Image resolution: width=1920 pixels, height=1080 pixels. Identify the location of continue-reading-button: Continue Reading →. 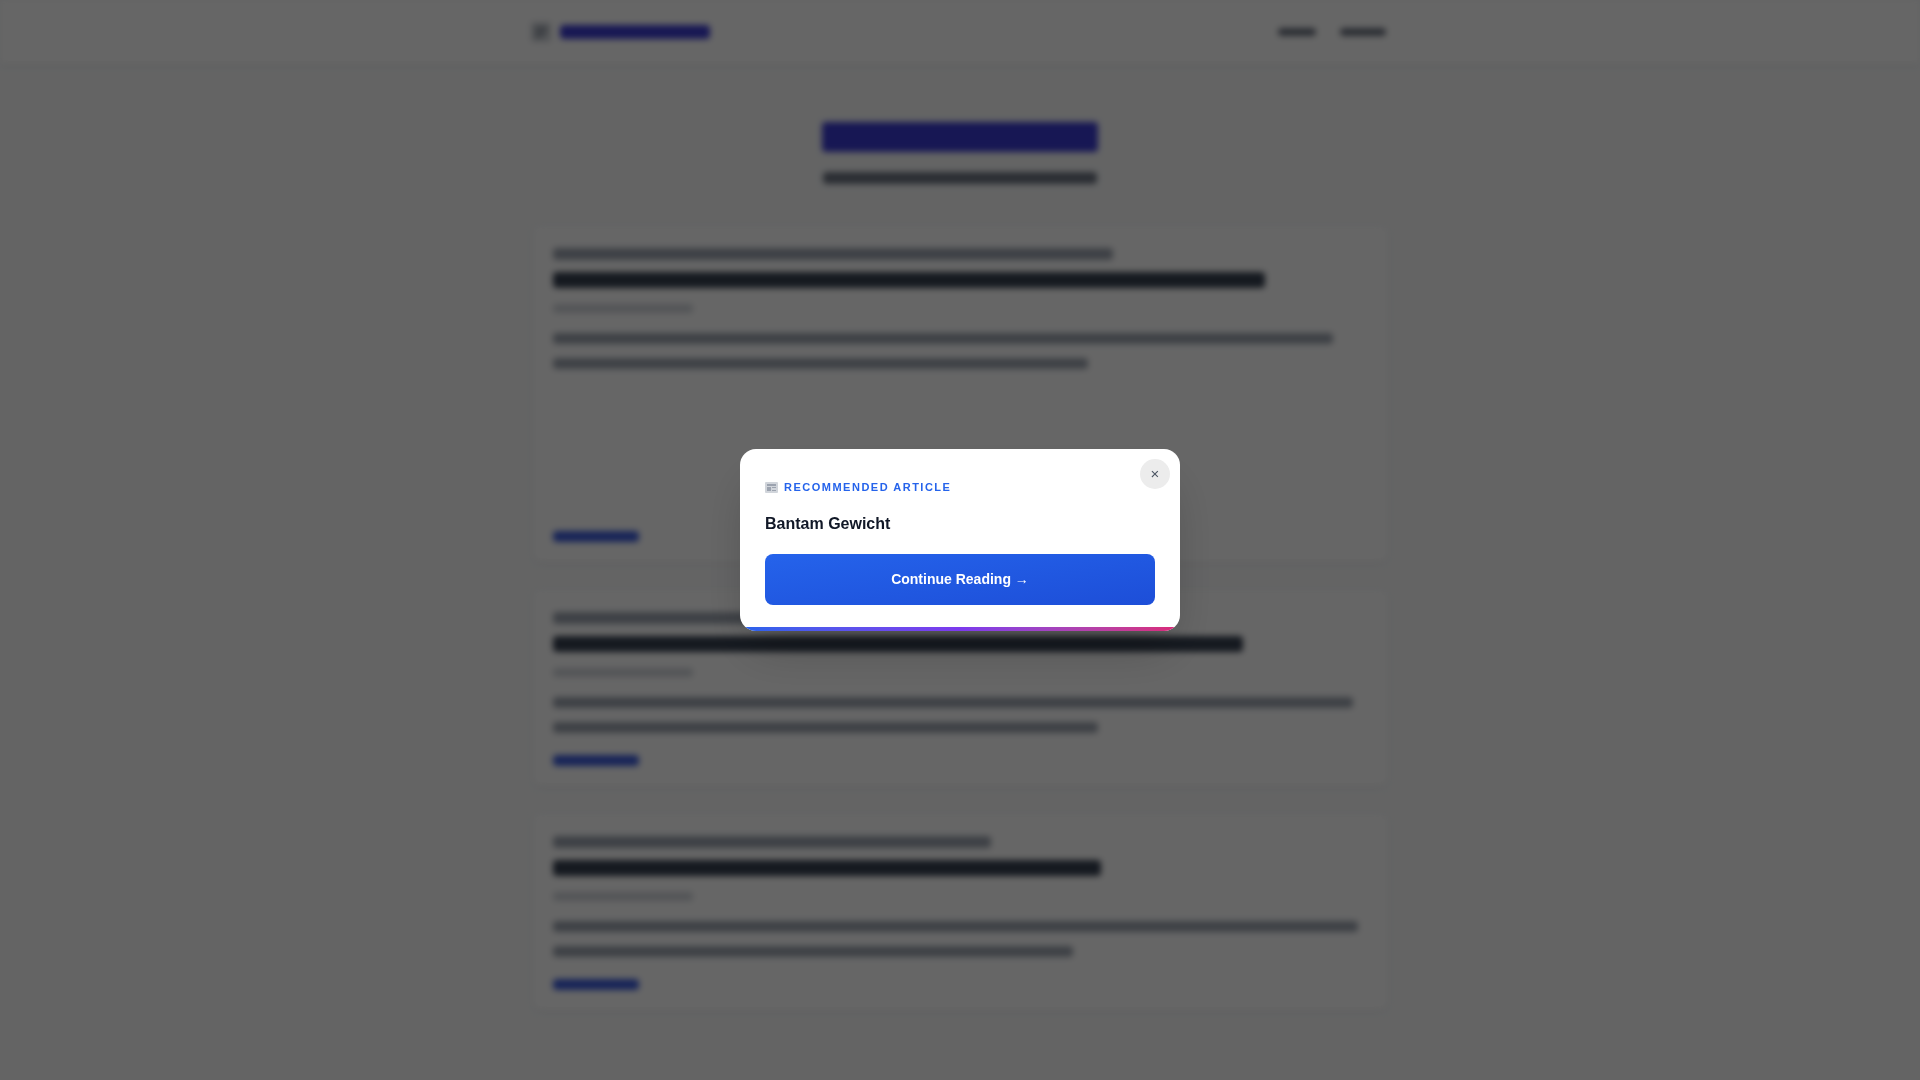
(960, 579).